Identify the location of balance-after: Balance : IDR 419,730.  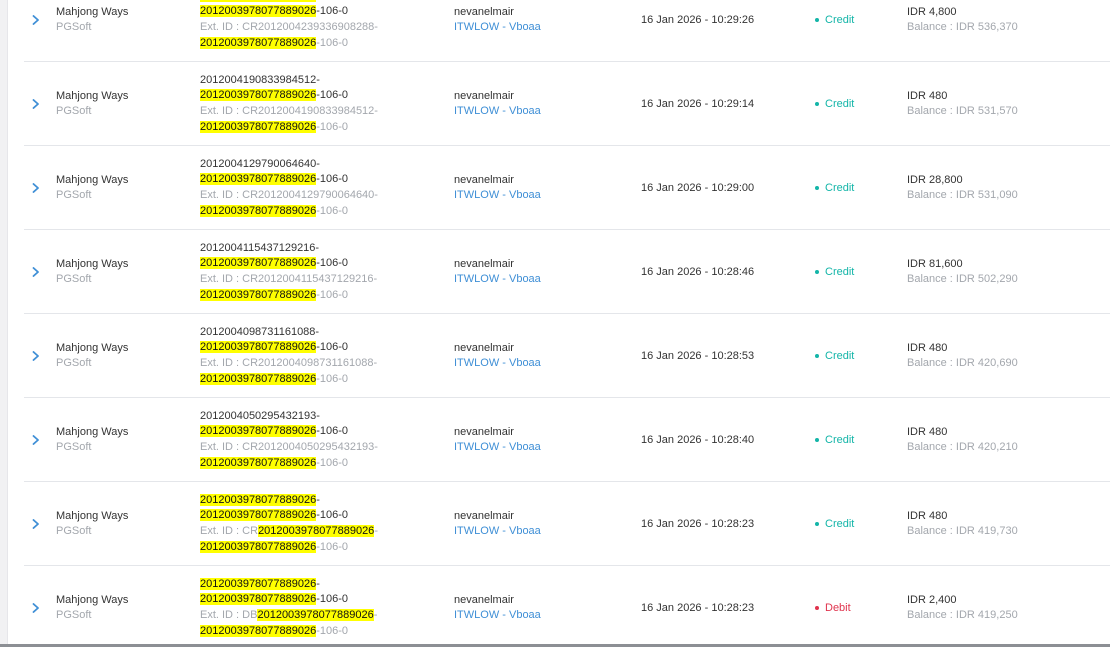
(962, 531).